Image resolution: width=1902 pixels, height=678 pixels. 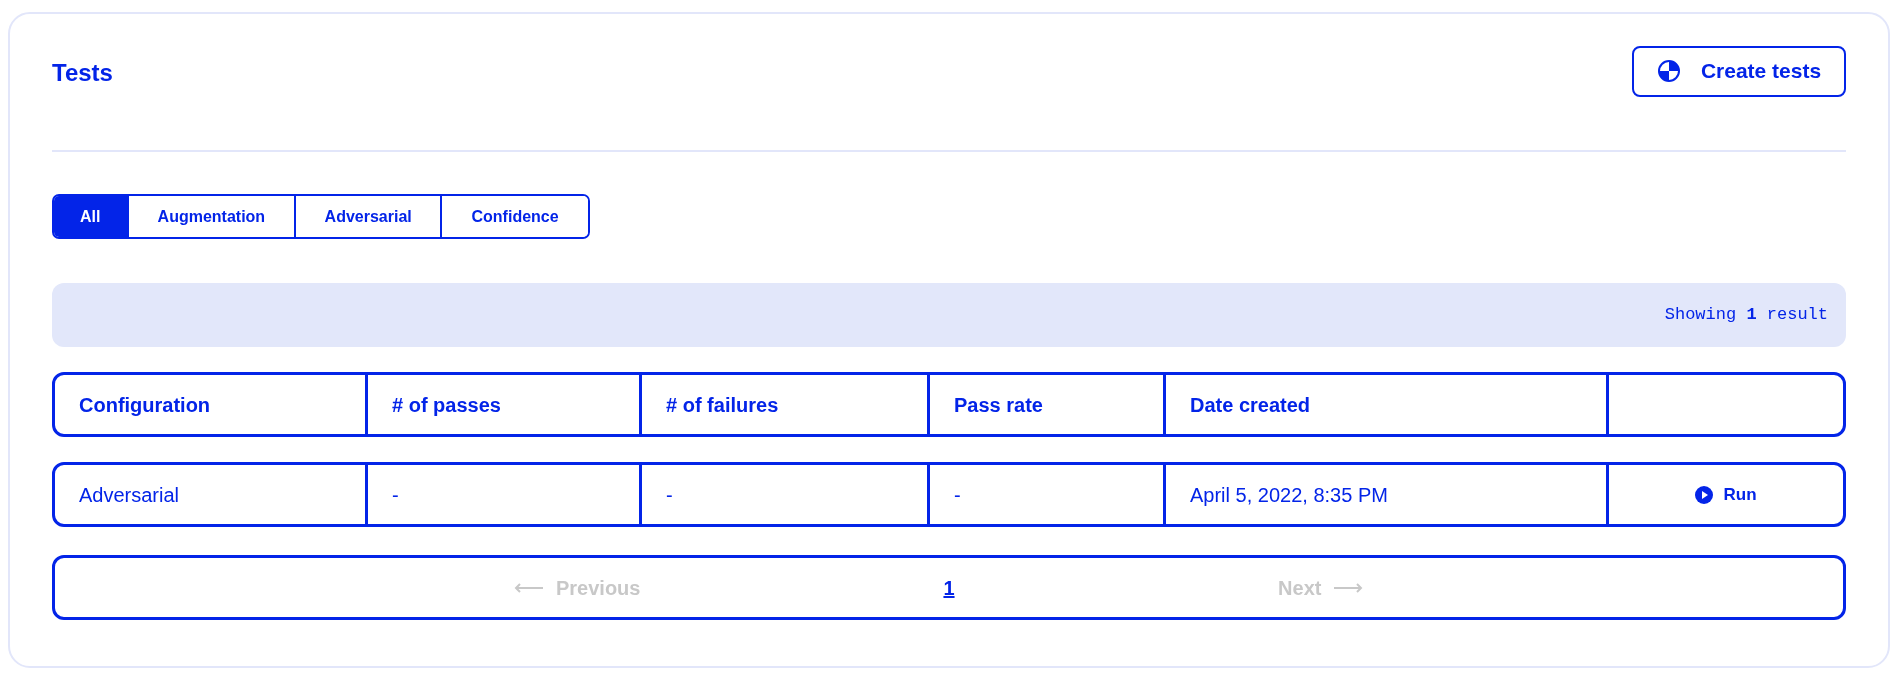 What do you see at coordinates (211, 404) in the screenshot?
I see `column-header: Configuration` at bounding box center [211, 404].